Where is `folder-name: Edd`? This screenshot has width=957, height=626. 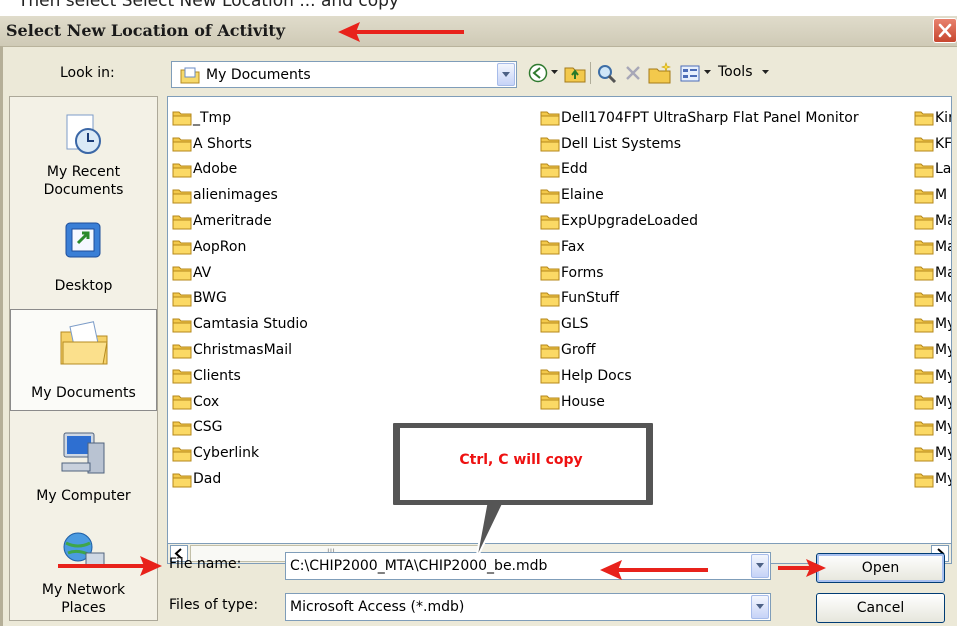
folder-name: Edd is located at coordinates (574, 169).